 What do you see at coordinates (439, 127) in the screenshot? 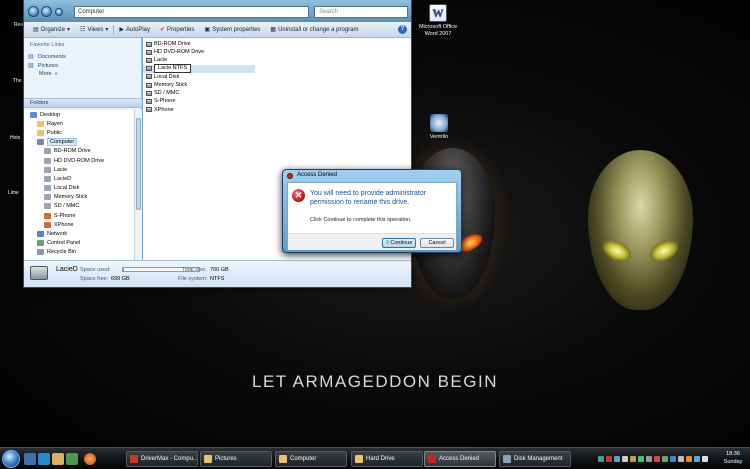
I see `ventrilo-shortcut: Ventrilo` at bounding box center [439, 127].